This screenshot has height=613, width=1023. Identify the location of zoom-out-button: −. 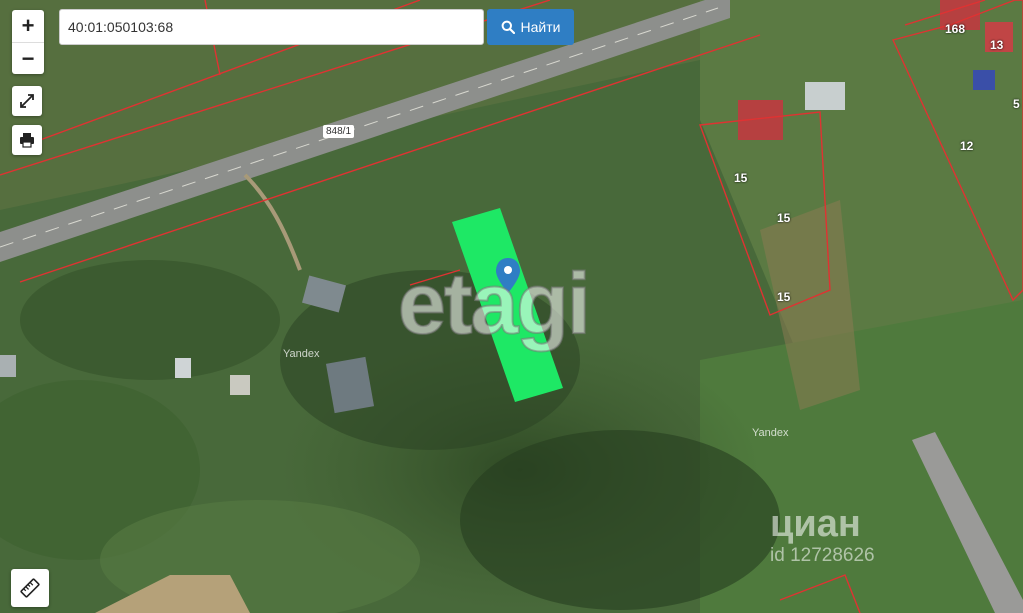
(28, 58).